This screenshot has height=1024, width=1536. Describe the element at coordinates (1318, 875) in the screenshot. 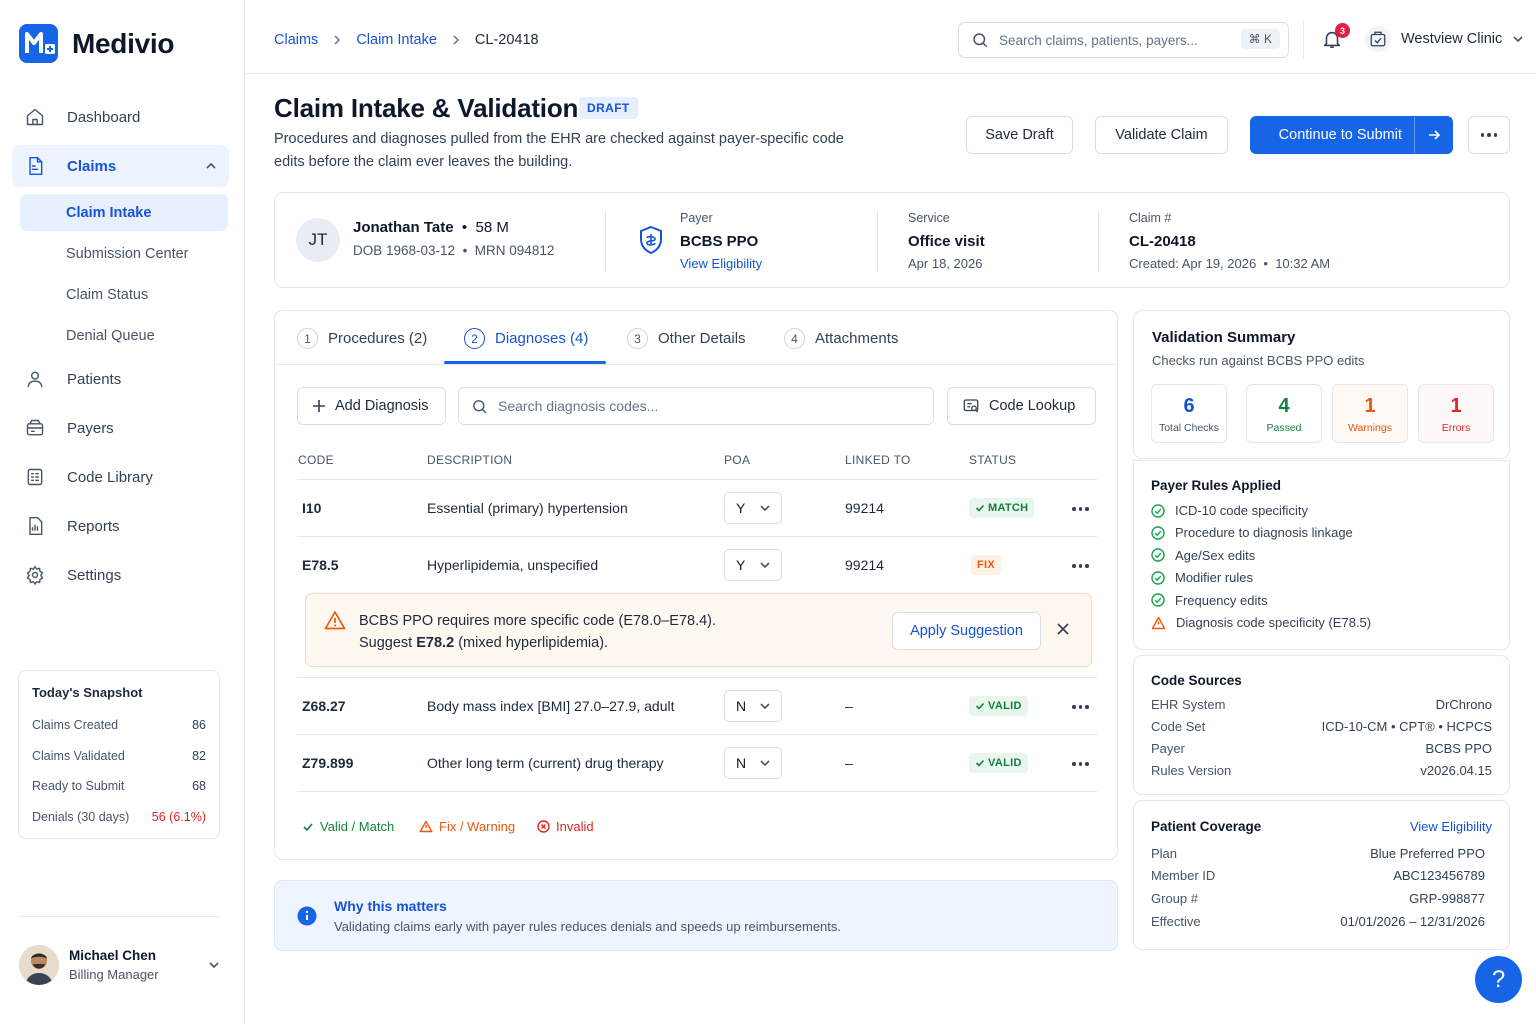

I see `coverage-row: Member ID ABC123456789` at that location.